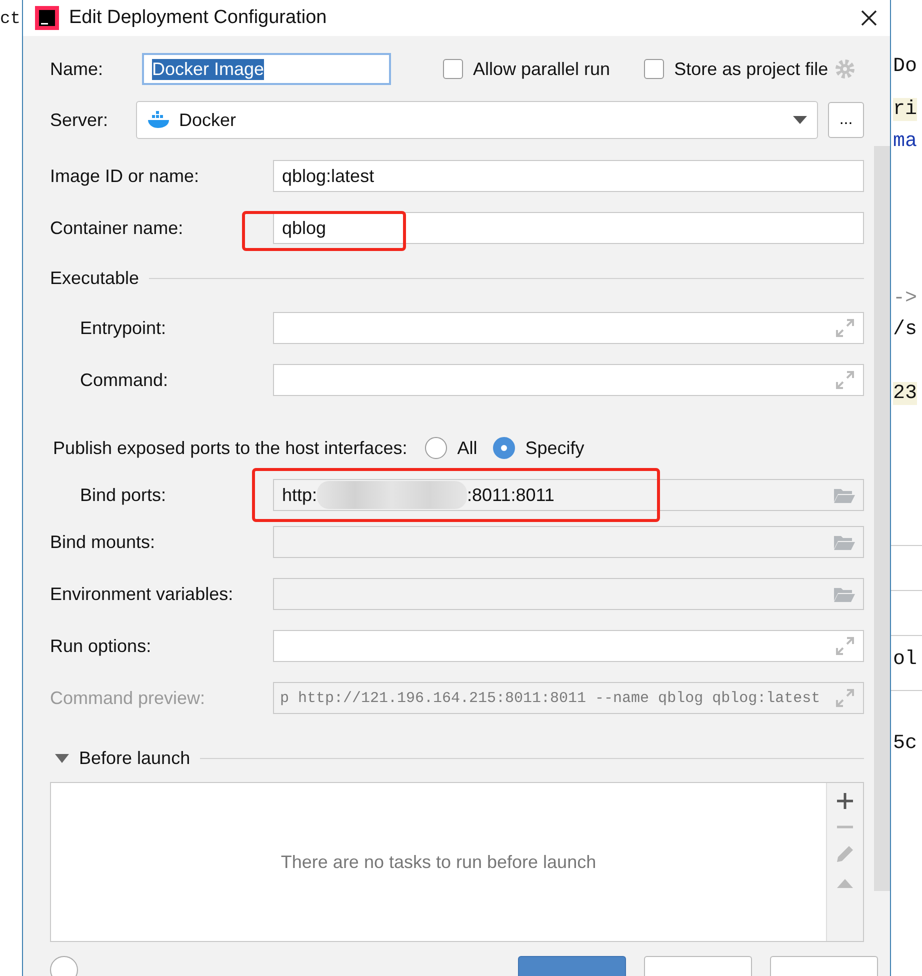  Describe the element at coordinates (845, 883) in the screenshot. I see `move-up-icon` at that location.